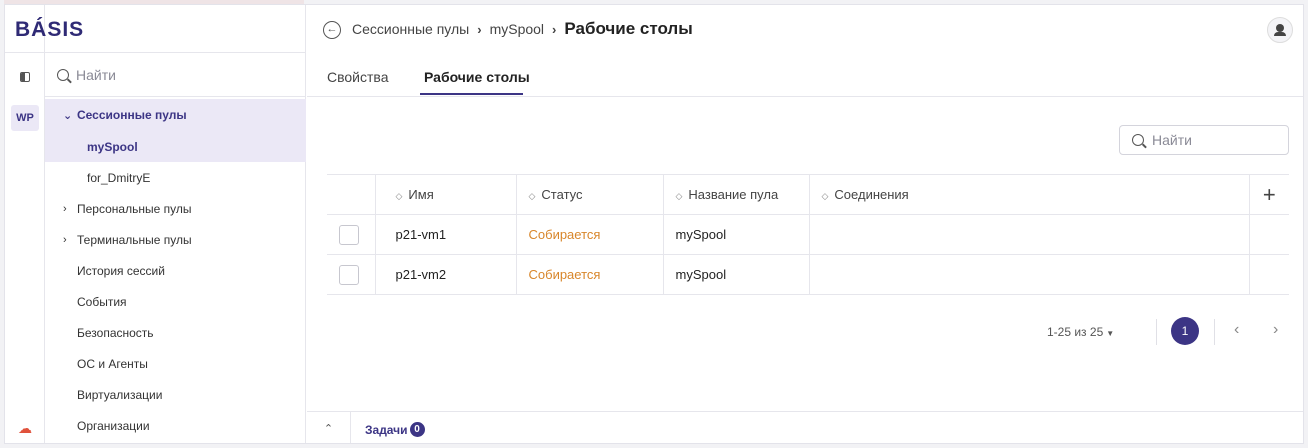 Image resolution: width=1308 pixels, height=448 pixels. What do you see at coordinates (471, 94) in the screenshot?
I see `active-tab-indicator` at bounding box center [471, 94].